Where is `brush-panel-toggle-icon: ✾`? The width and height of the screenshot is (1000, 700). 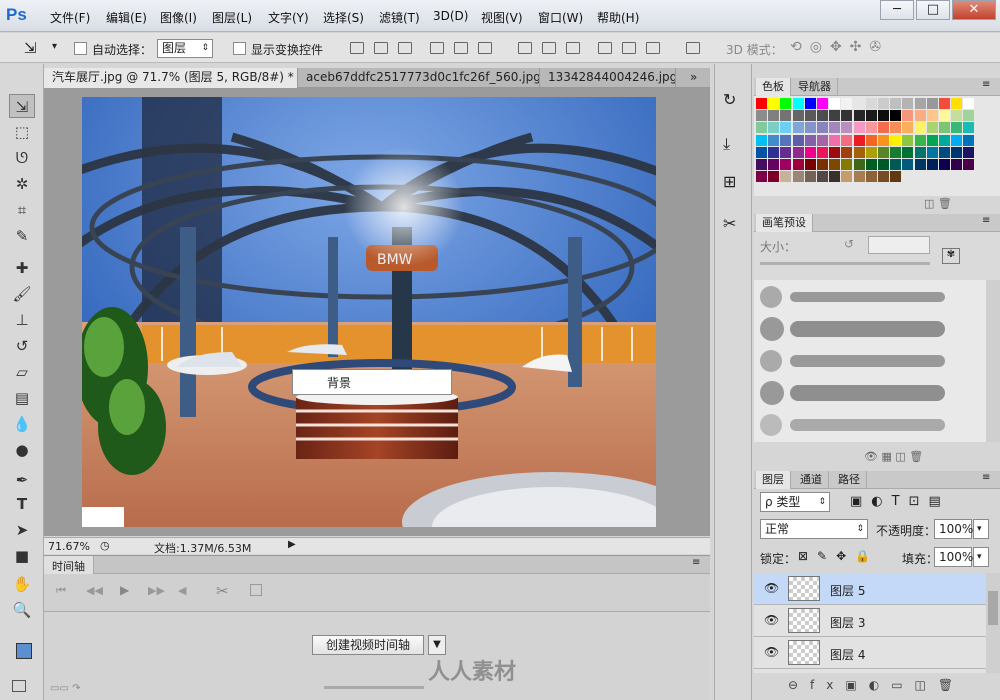 brush-panel-toggle-icon: ✾ is located at coordinates (951, 256).